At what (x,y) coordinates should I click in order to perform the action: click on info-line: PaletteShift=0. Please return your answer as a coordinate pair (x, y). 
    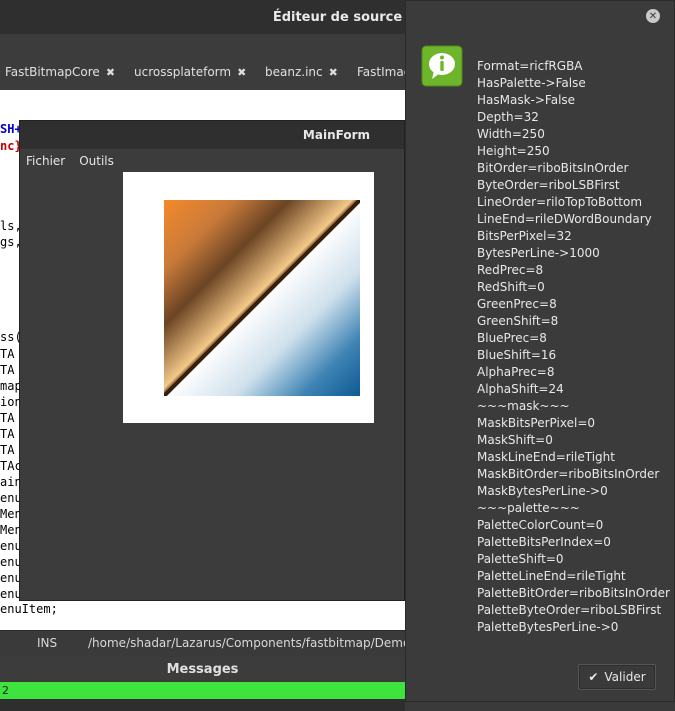
    Looking at the image, I should click on (520, 559).